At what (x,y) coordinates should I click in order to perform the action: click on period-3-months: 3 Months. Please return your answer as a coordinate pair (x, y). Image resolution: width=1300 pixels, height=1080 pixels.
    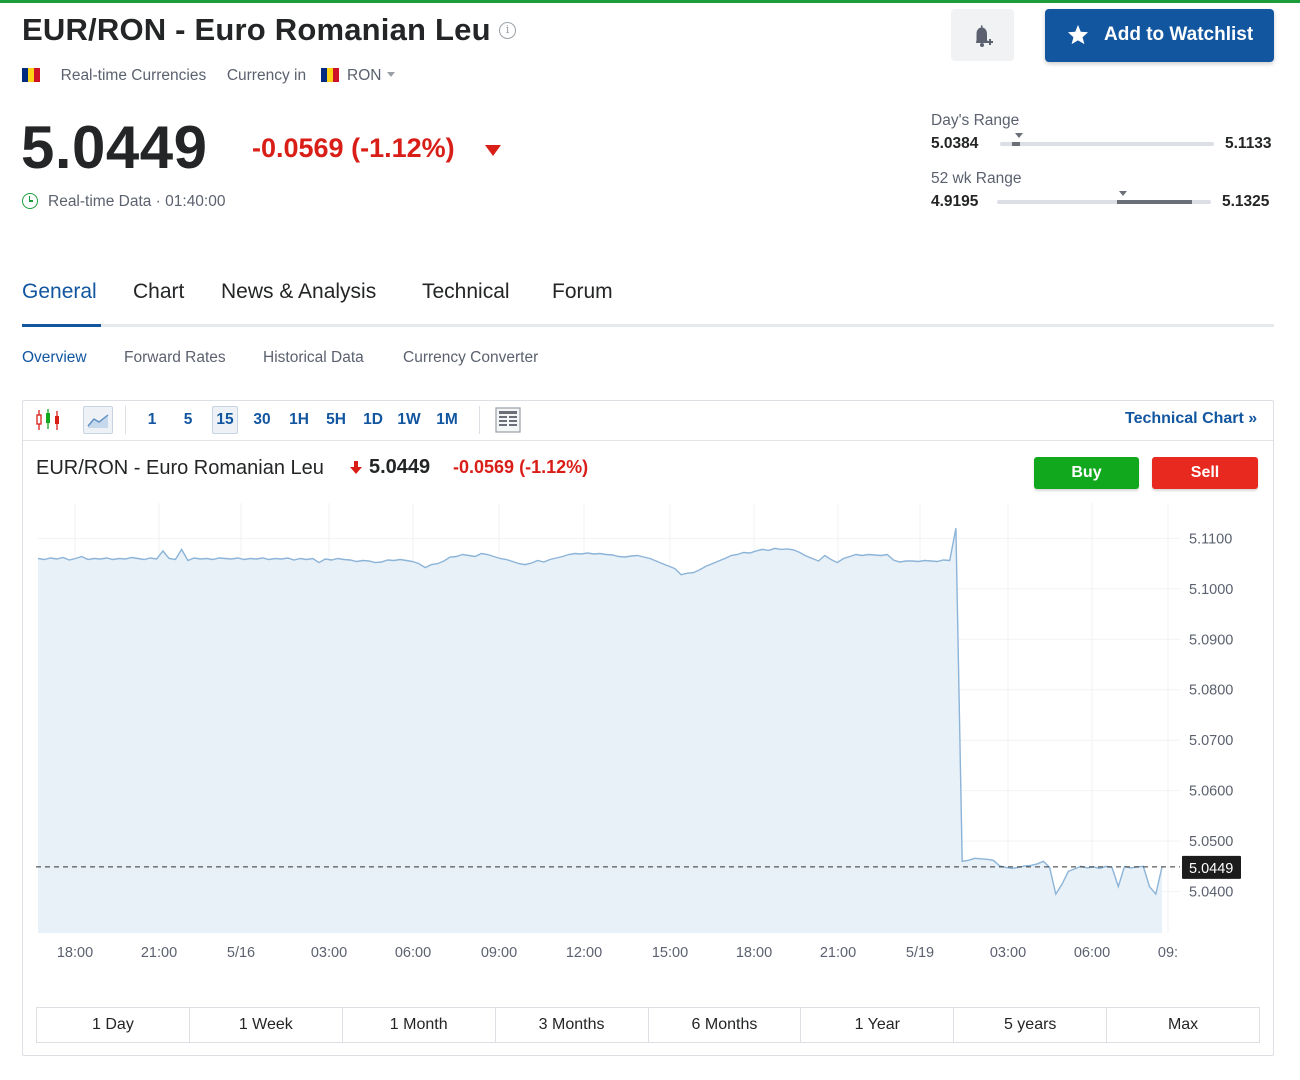
    Looking at the image, I should click on (572, 1025).